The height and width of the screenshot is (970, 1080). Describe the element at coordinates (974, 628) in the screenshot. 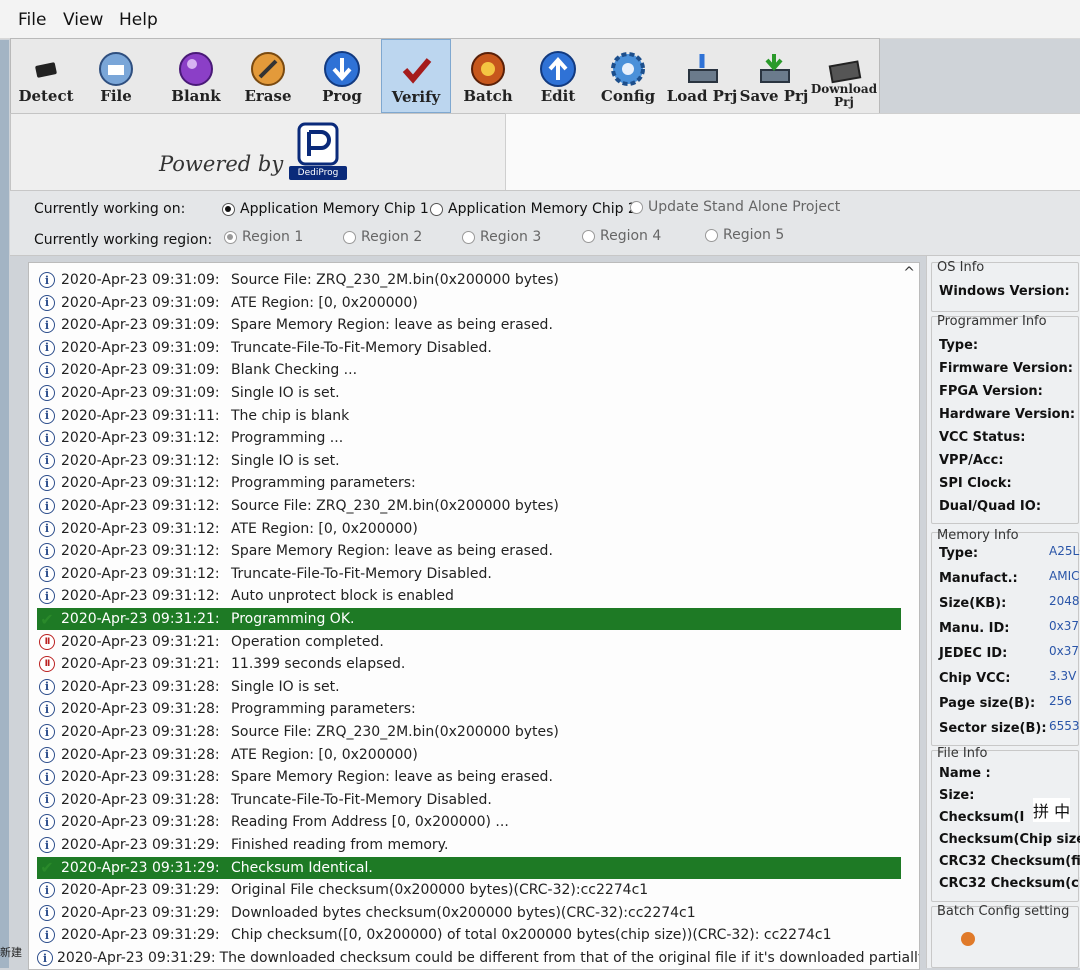

I see `memory-field-label: Manu. ID:` at that location.